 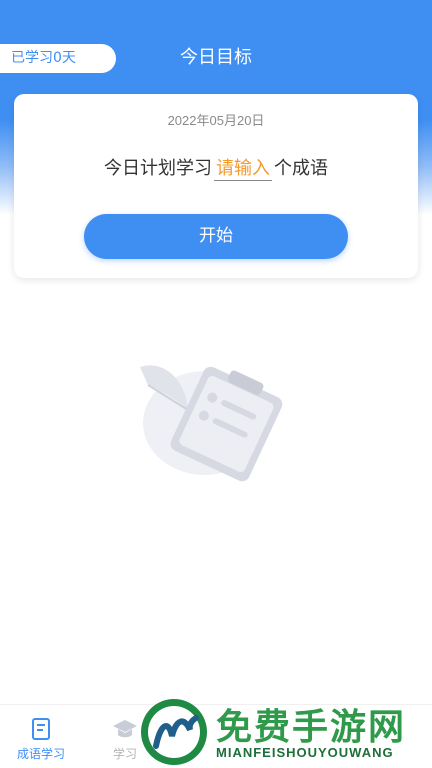 I want to click on plan-prefix: 今日计划学习, so click(x=158, y=168).